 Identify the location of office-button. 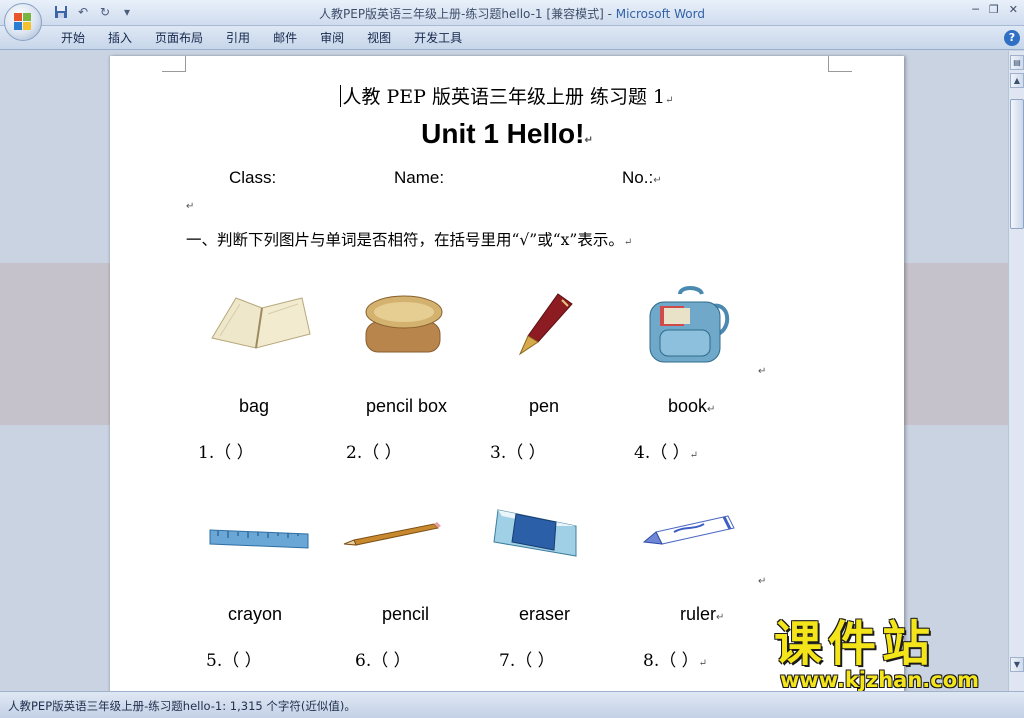
(23, 22).